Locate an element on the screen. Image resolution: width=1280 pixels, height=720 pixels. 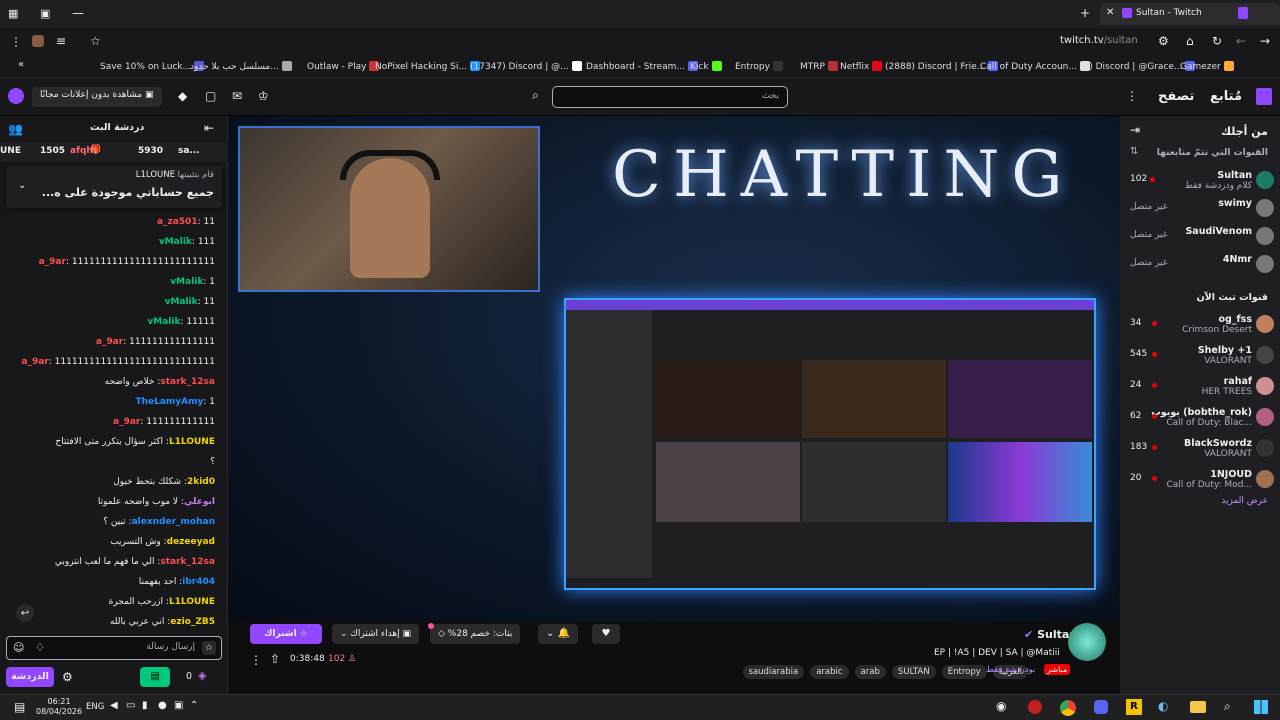
diamond-icon: ◆ is located at coordinates (182, 96).